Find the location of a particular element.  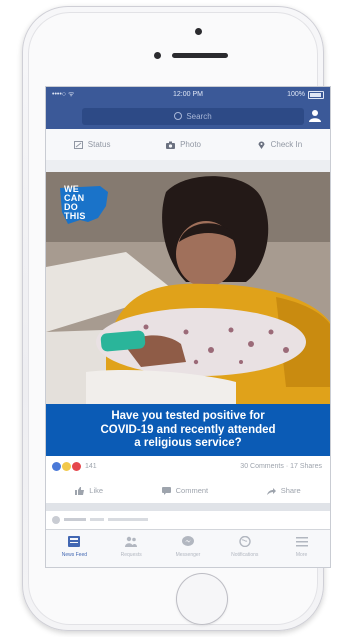

proximity-sensor is located at coordinates (157, 55).